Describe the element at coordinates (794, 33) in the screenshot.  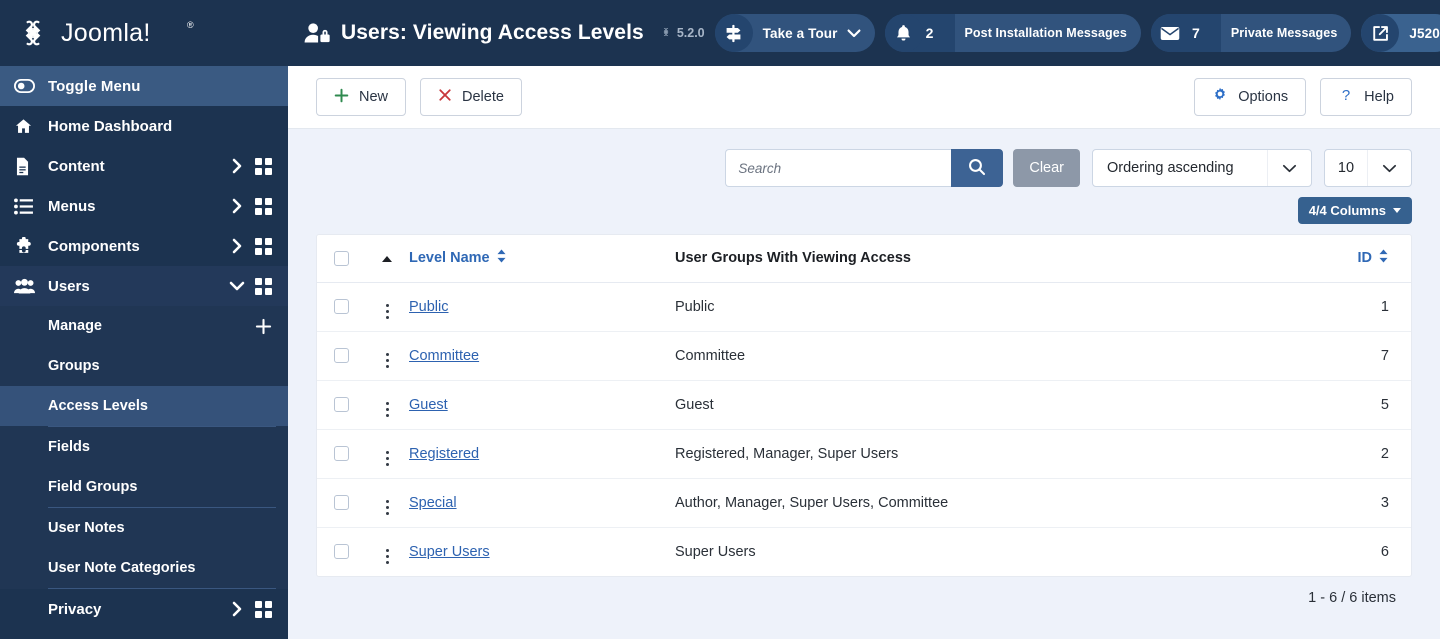
I see `take-a-tour-button: Take a Tour` at that location.